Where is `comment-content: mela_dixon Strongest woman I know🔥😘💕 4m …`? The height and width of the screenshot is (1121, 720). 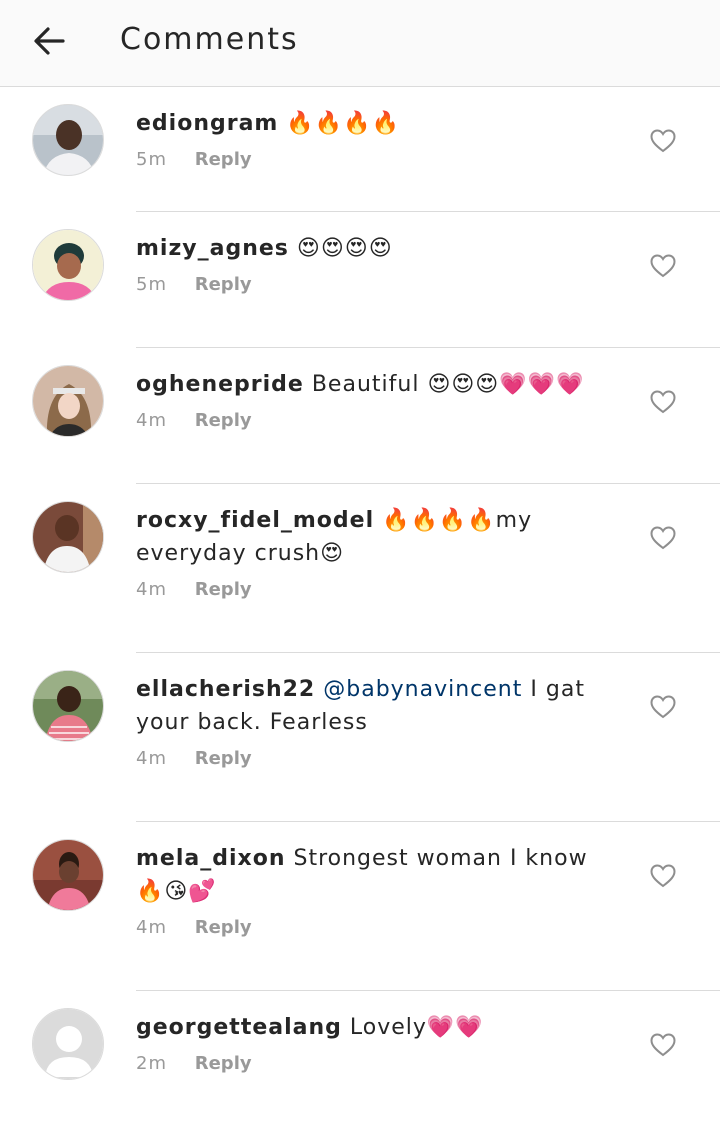
comment-content: mela_dixon Strongest woman I know🔥😘💕 4m … is located at coordinates (373, 891).